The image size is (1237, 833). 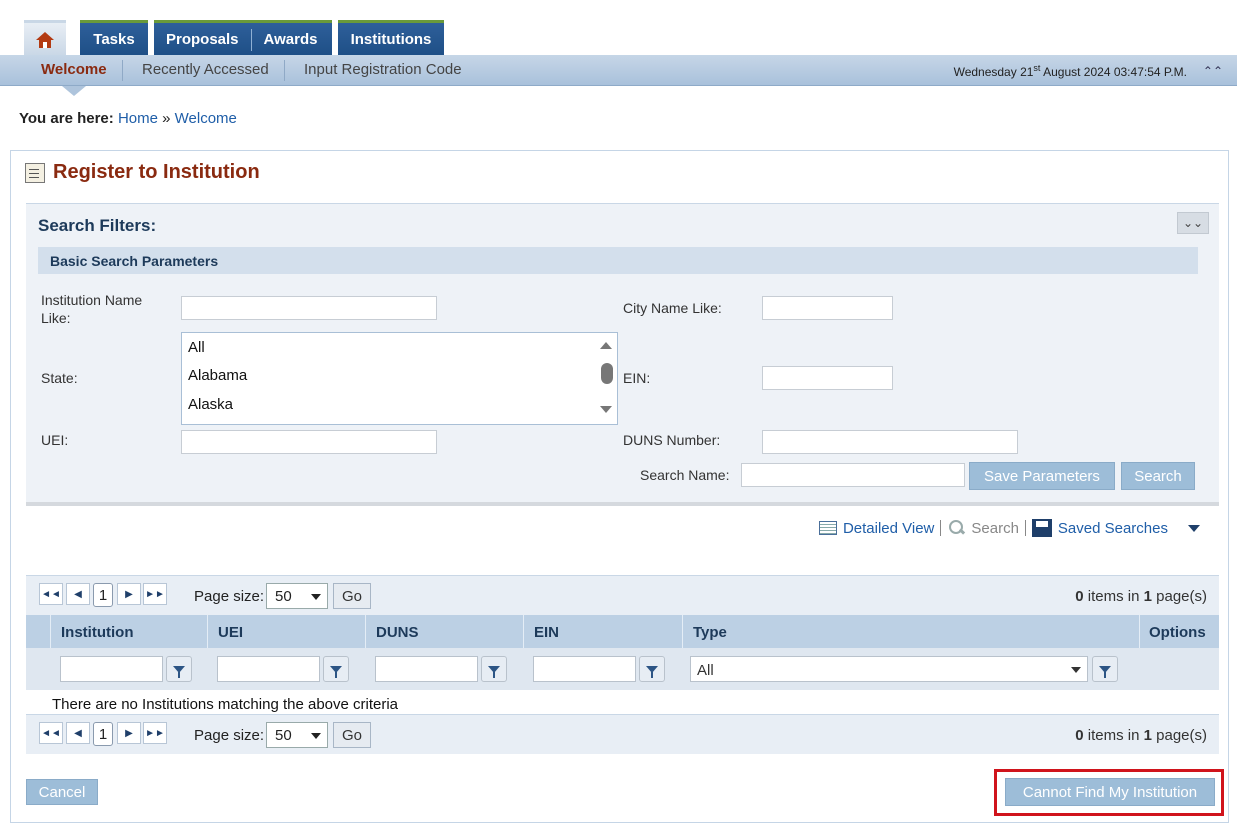 I want to click on search-icon, so click(x=956, y=528).